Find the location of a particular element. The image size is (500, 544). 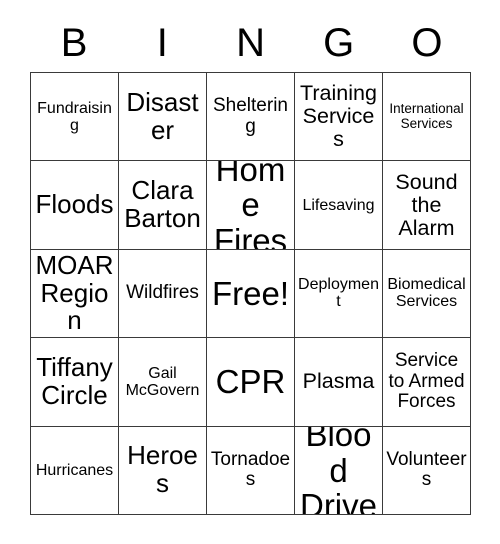

bingo-cell-label: Home Fires is located at coordinates (250, 205).